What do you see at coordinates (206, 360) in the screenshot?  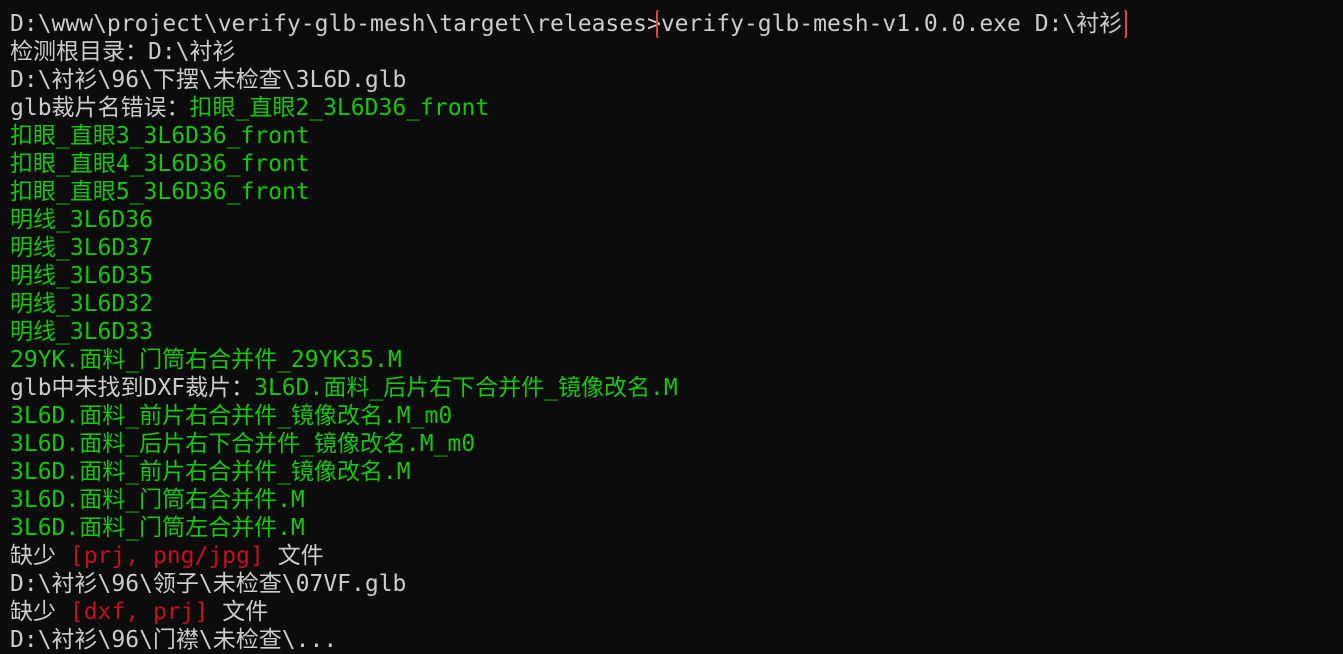 I see `name-error-item: 29YK.面料_门筒右合并件_29YK35.M` at bounding box center [206, 360].